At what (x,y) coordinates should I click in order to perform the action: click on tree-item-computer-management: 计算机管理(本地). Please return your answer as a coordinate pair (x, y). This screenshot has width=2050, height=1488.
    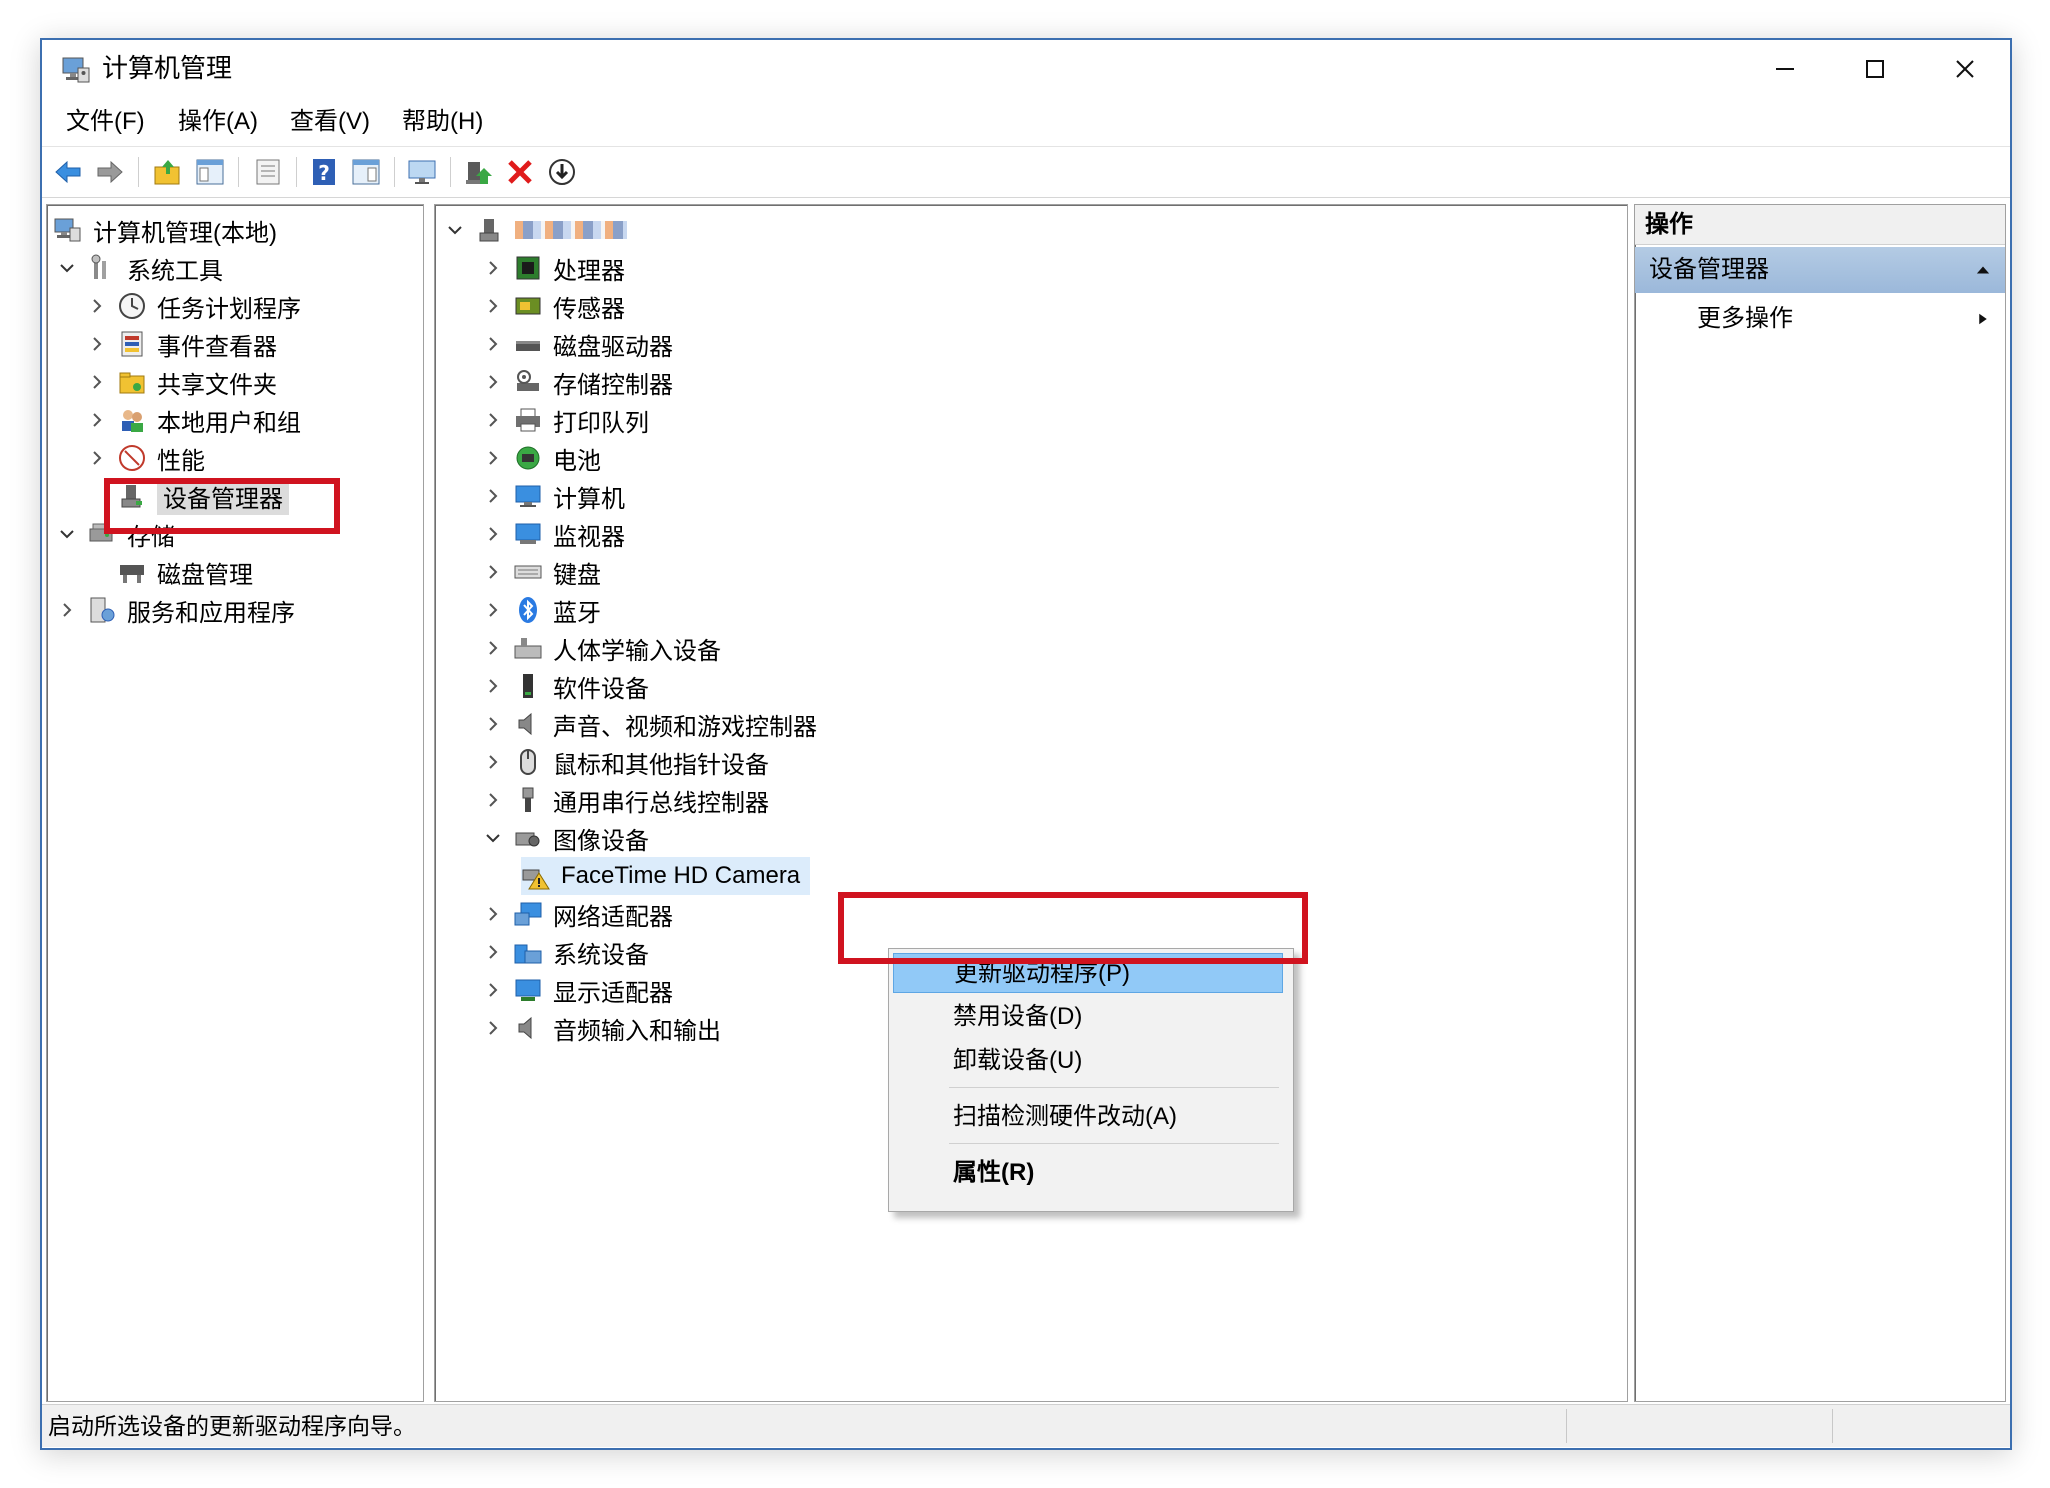
    Looking at the image, I should click on (165, 230).